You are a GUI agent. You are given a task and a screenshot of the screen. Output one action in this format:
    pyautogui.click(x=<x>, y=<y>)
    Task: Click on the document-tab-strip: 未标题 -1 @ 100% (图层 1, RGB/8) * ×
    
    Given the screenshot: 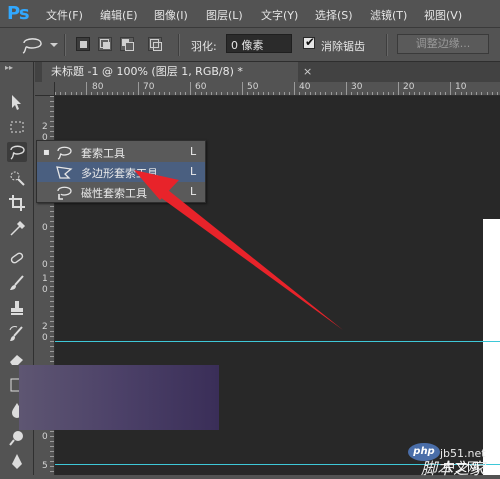 What is the action you would take?
    pyautogui.click(x=267, y=72)
    